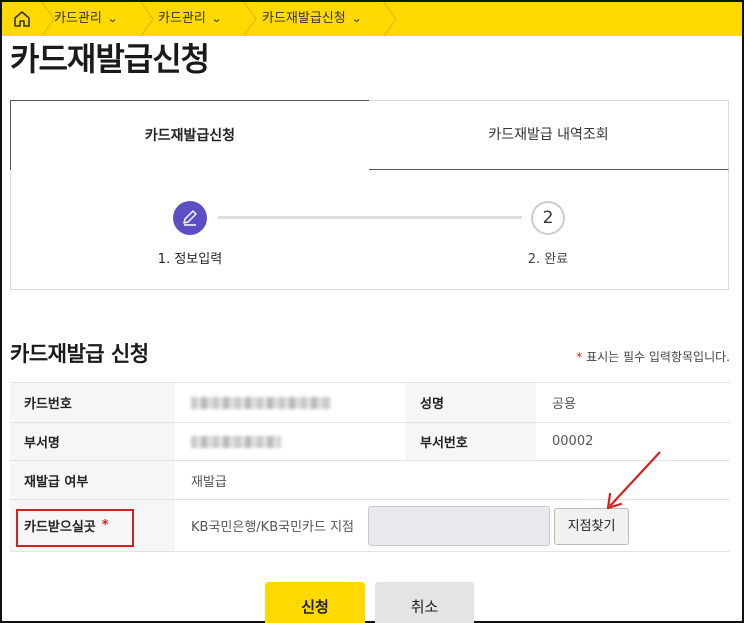 The image size is (744, 623). Describe the element at coordinates (92, 402) in the screenshot. I see `card-number-label: 카드번호` at that location.